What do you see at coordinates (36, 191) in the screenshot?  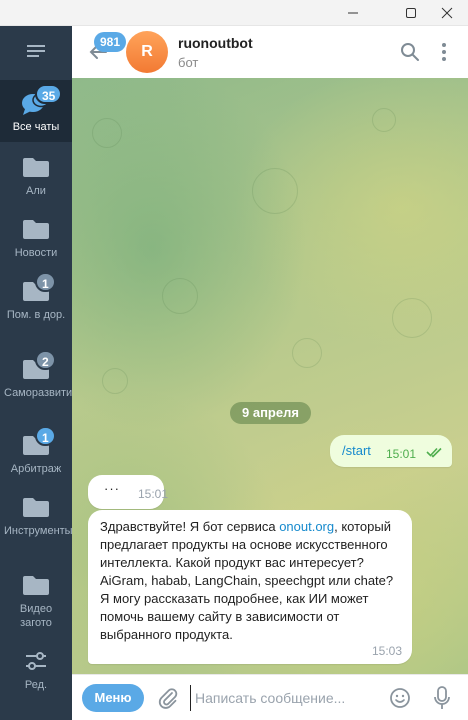 I see `folder-label: Али` at bounding box center [36, 191].